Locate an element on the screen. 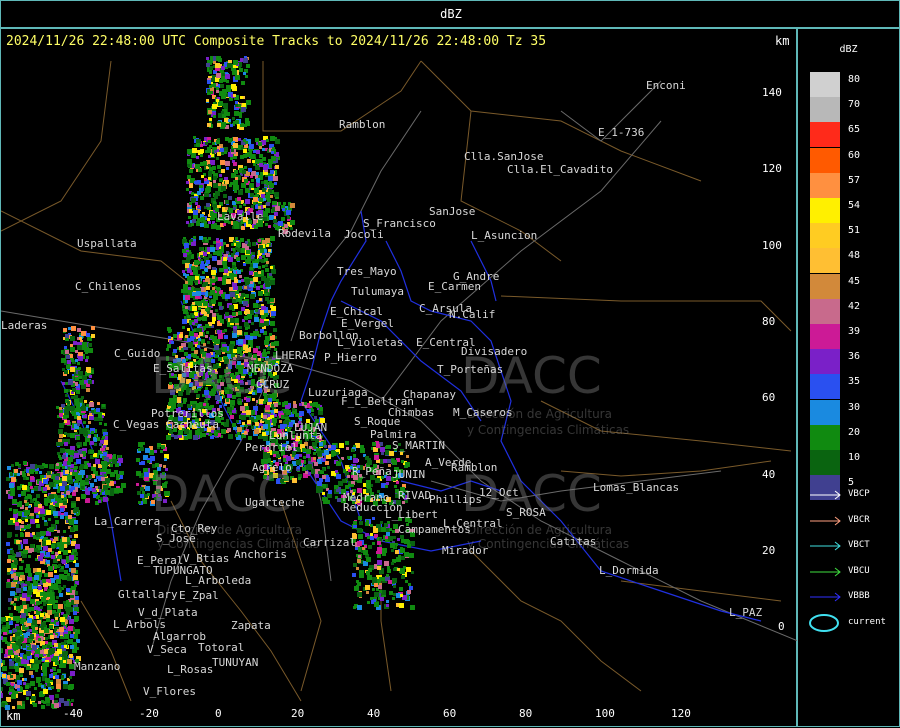  legend-label-45: 45 is located at coordinates (854, 281).